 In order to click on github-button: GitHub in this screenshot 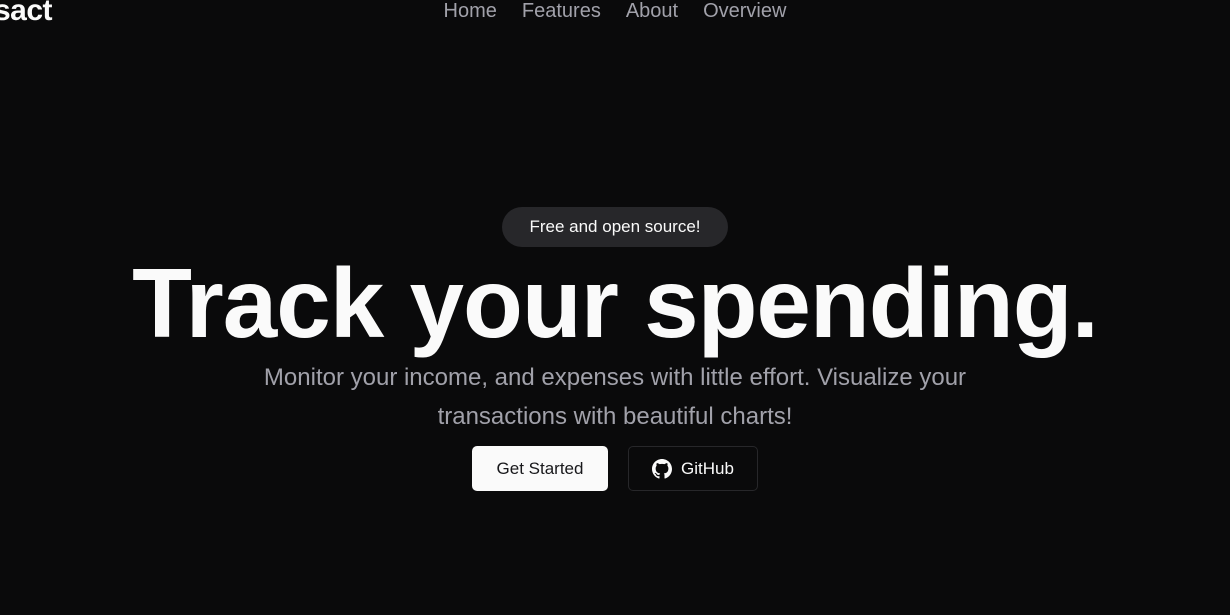, I will do `click(693, 468)`.